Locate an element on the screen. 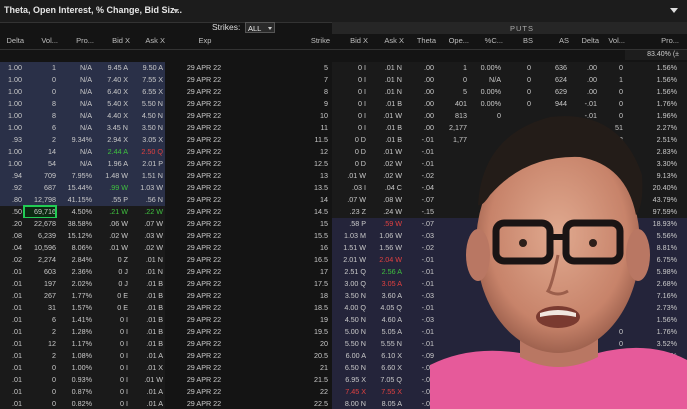  strike-cell: 20.5 is located at coordinates (301, 356).